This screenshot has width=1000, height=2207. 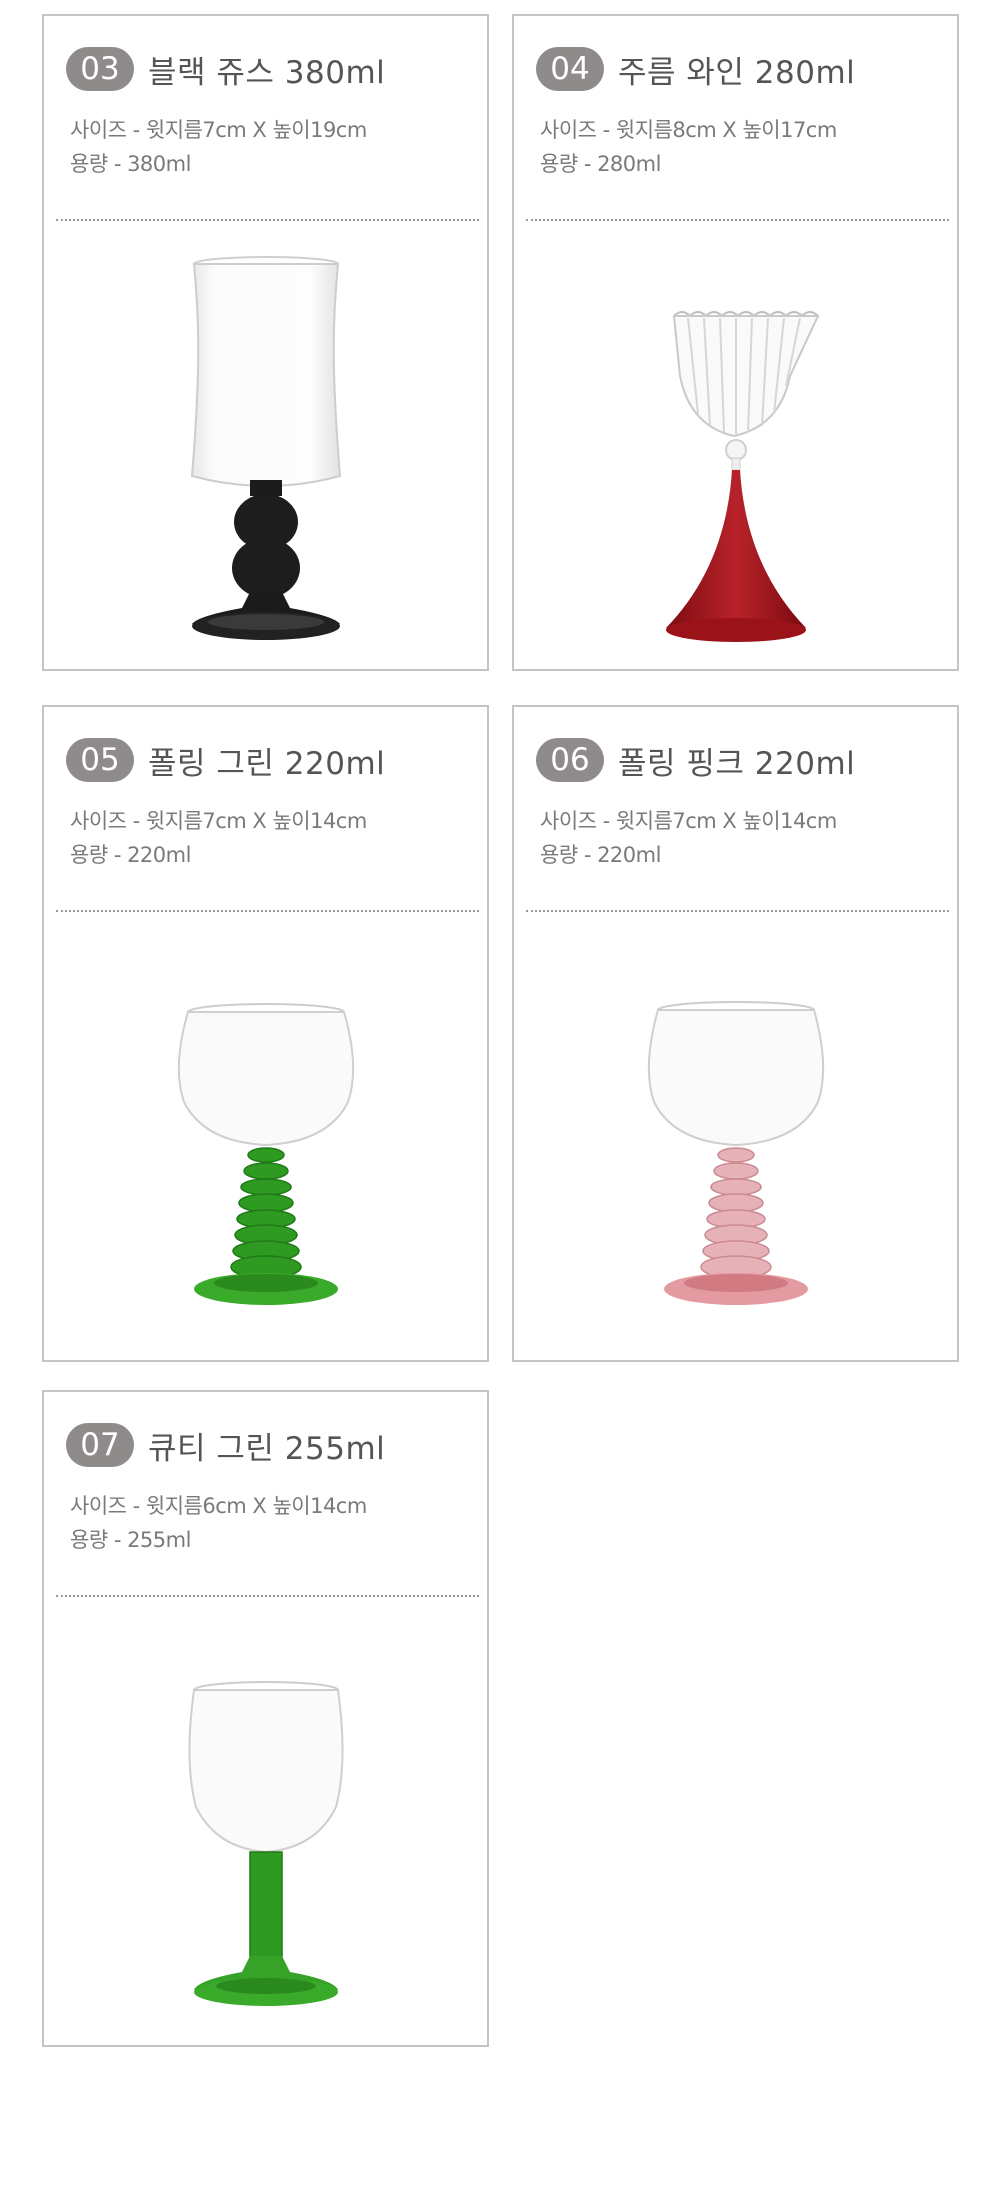 I want to click on product-size: 사이즈 - 윗지름7cm X 높이19cm, so click(x=218, y=130).